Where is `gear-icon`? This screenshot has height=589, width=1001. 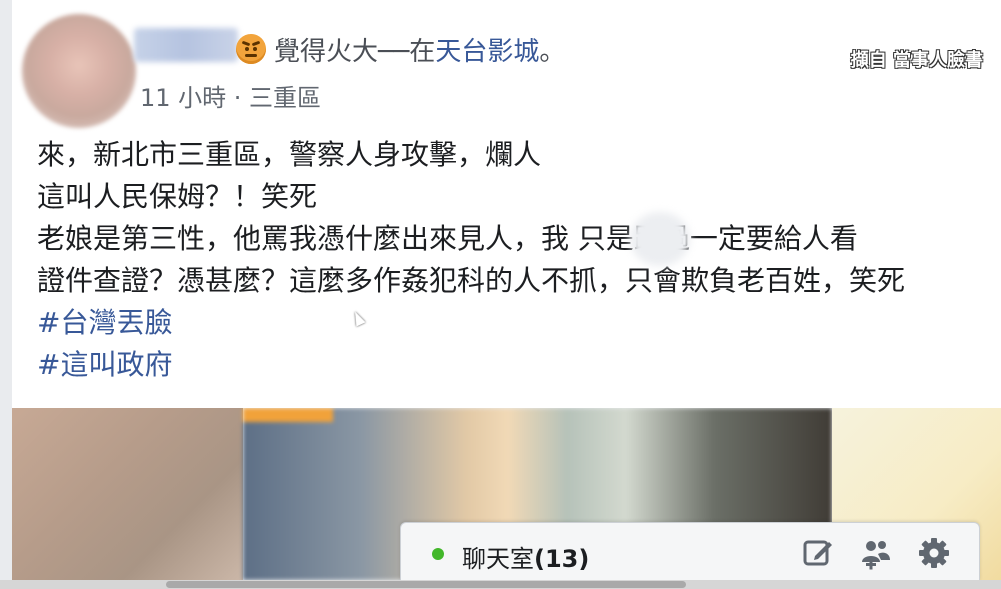
gear-icon is located at coordinates (934, 553).